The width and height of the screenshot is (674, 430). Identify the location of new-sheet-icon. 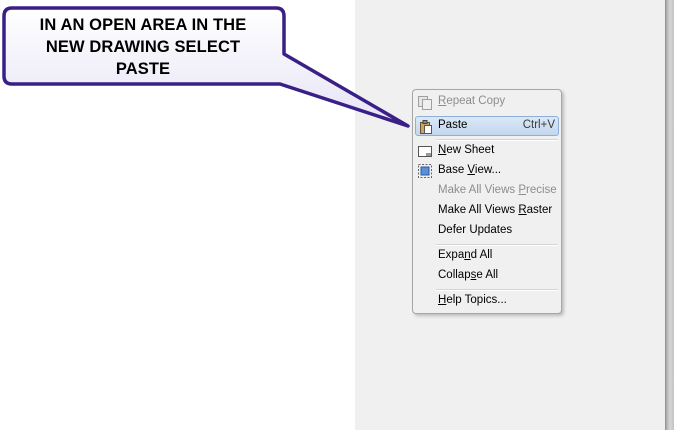
(425, 151).